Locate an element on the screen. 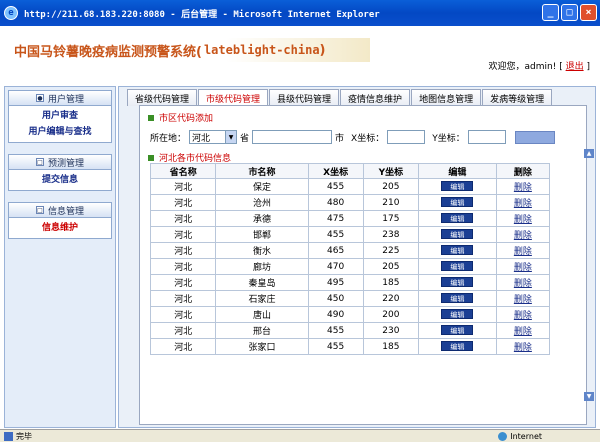  tab-disease-level: 发病等级管理 is located at coordinates (517, 97).